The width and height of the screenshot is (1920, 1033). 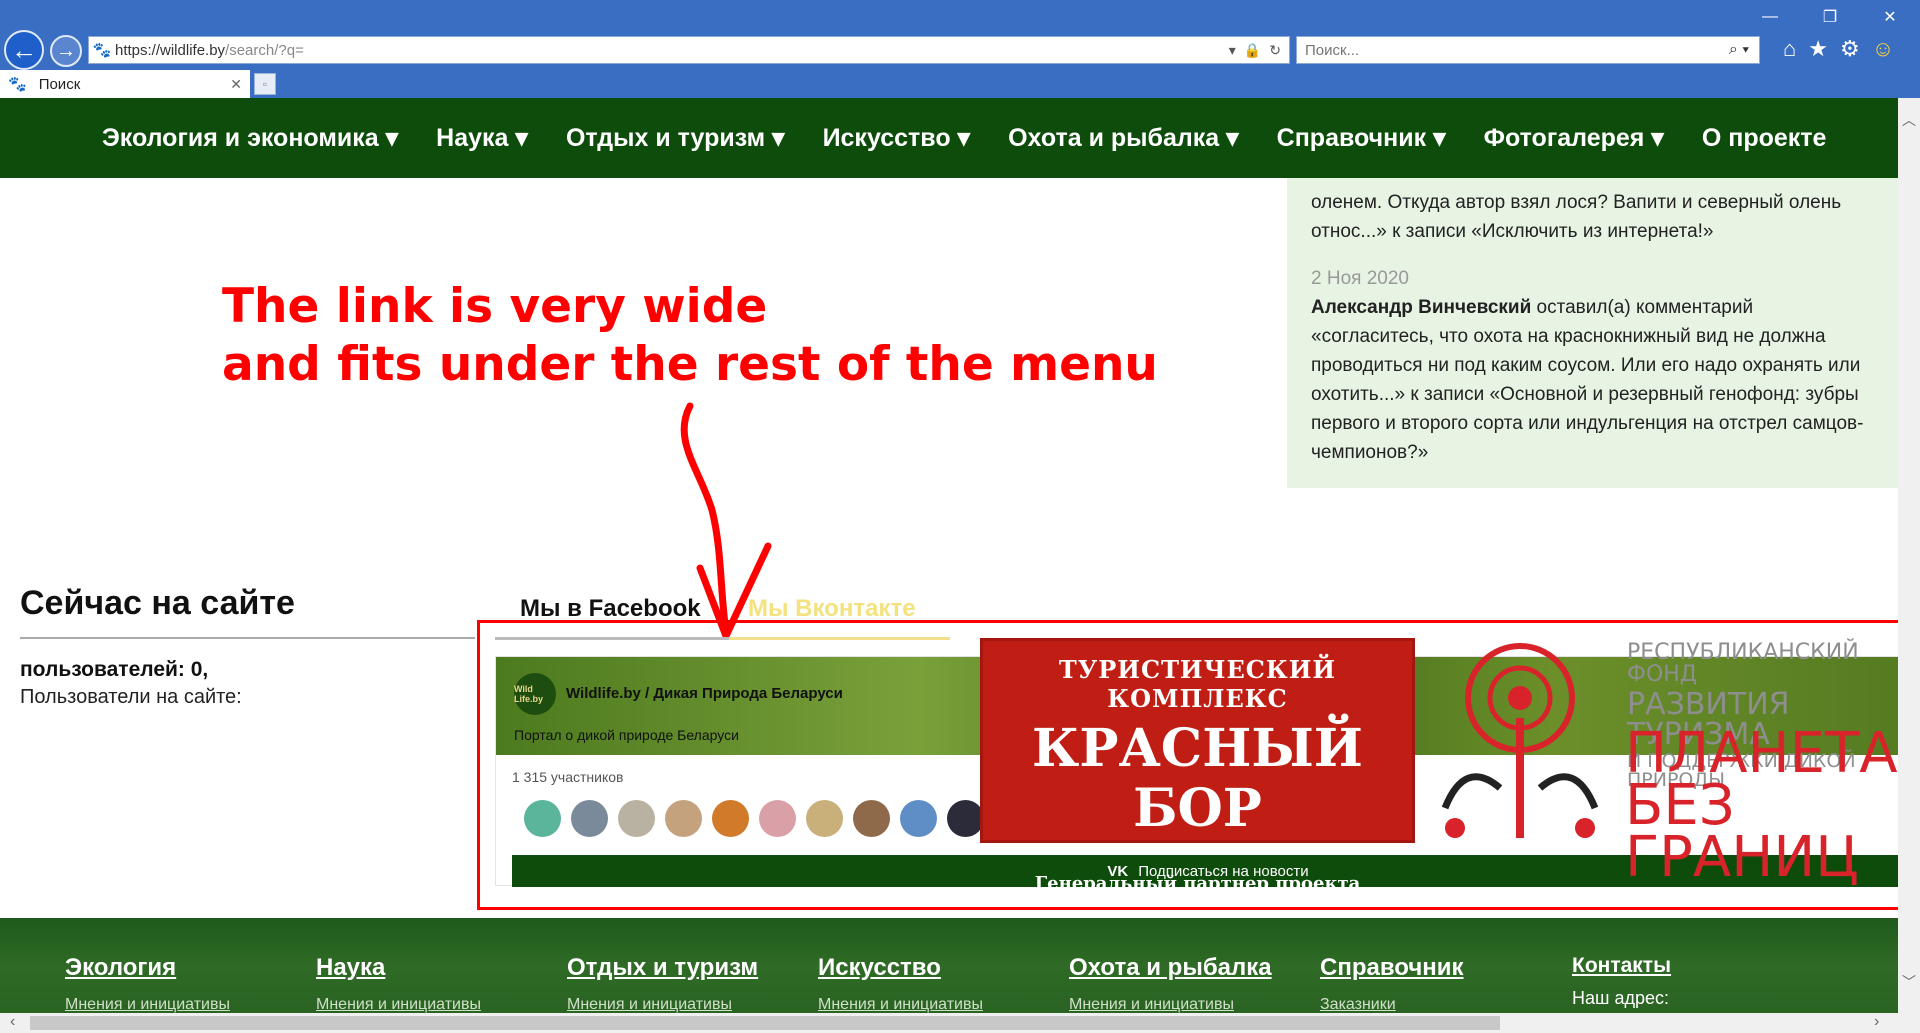 What do you see at coordinates (567, 777) in the screenshot?
I see `vk-members-count: 1 315 участников` at bounding box center [567, 777].